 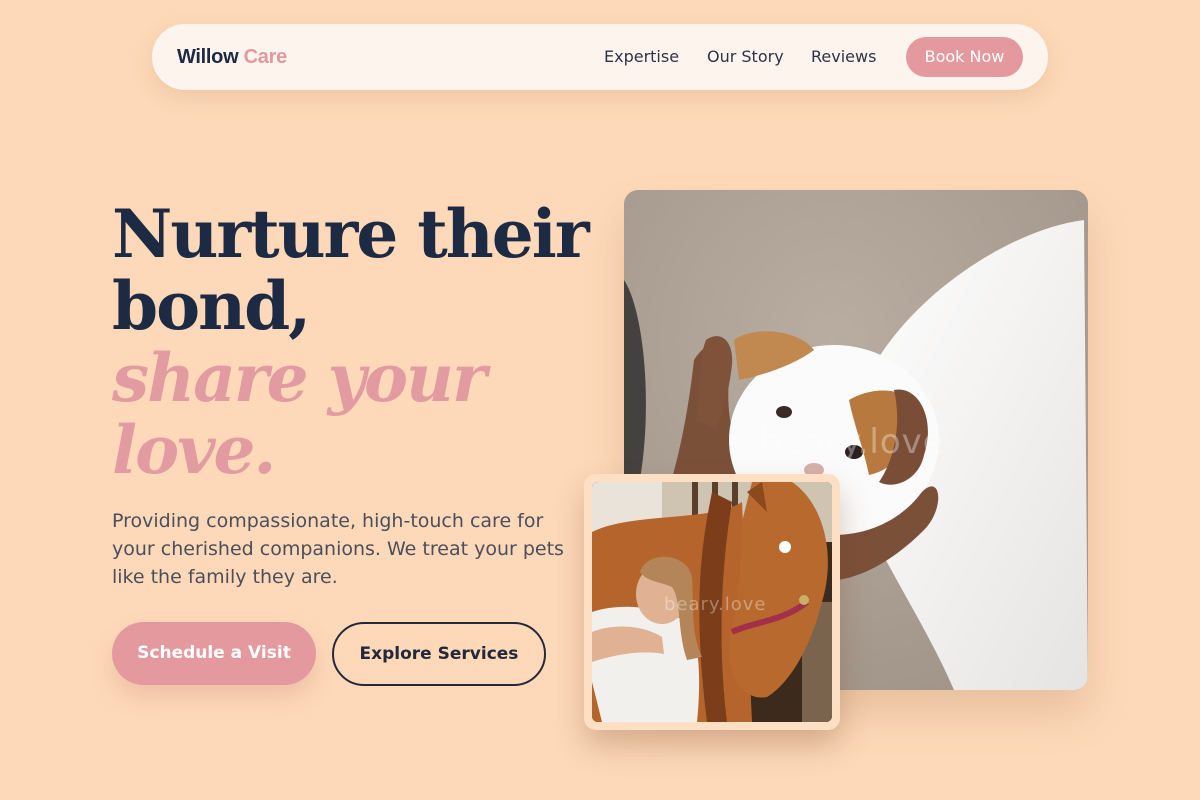 What do you see at coordinates (745, 57) in the screenshot?
I see `nav-link-our-story: Our Story` at bounding box center [745, 57].